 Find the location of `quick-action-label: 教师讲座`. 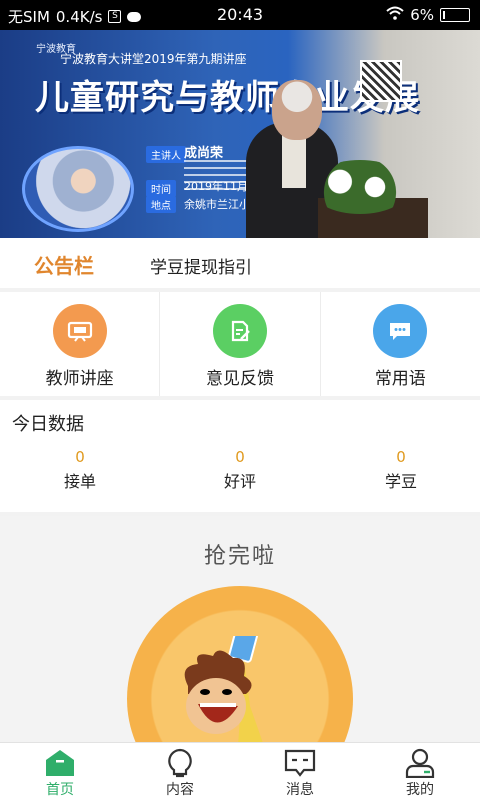

quick-action-label: 教师讲座 is located at coordinates (79, 379).